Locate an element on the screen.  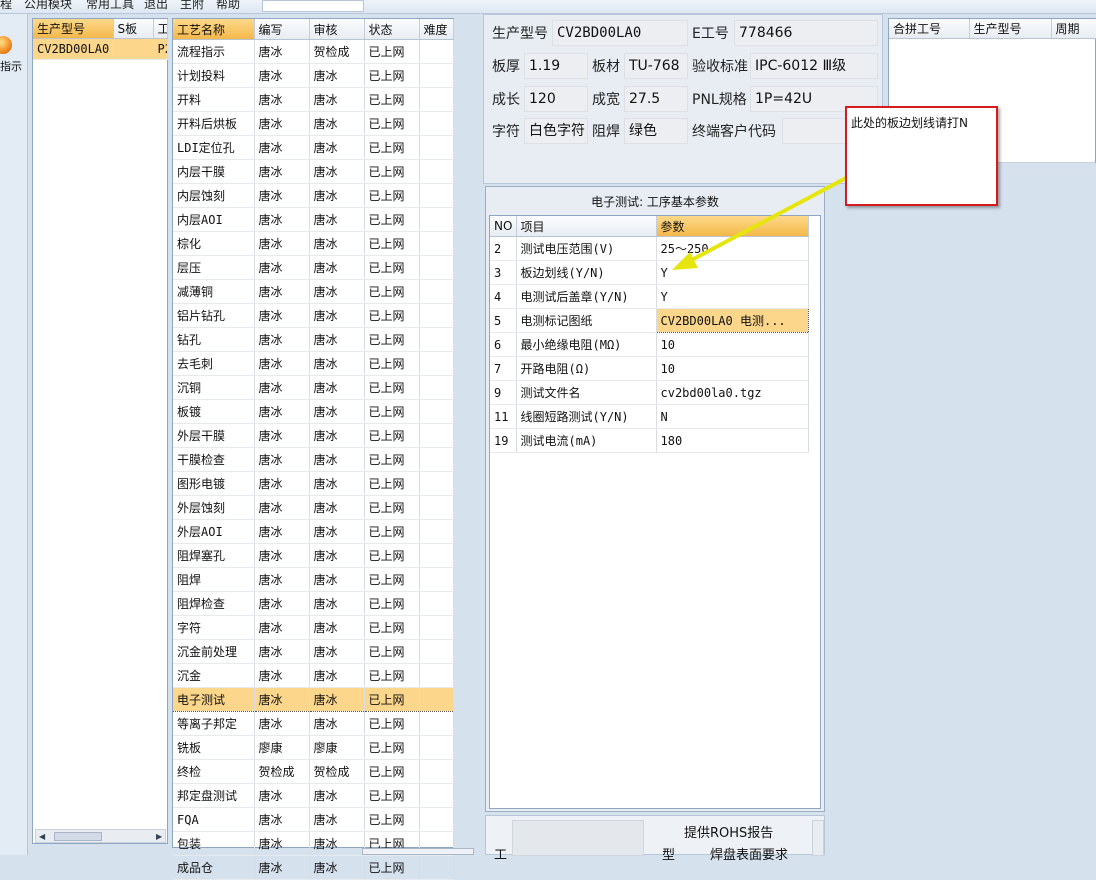
cell-item: 最小绝缘电阻(MΩ) is located at coordinates (586, 344).